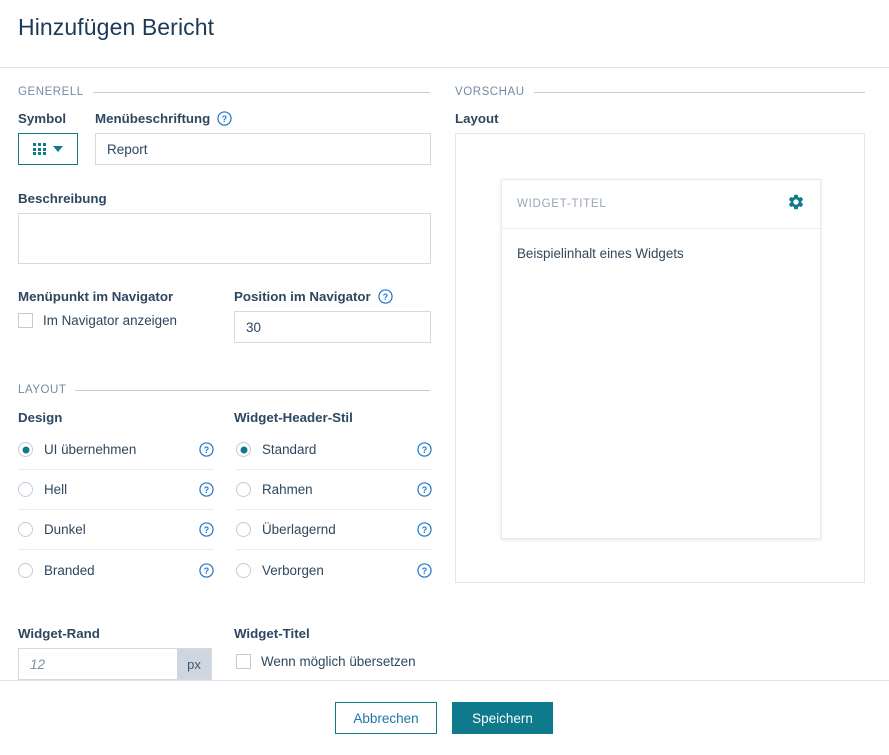 The image size is (889, 755). I want to click on design-label-text: Design, so click(40, 417).